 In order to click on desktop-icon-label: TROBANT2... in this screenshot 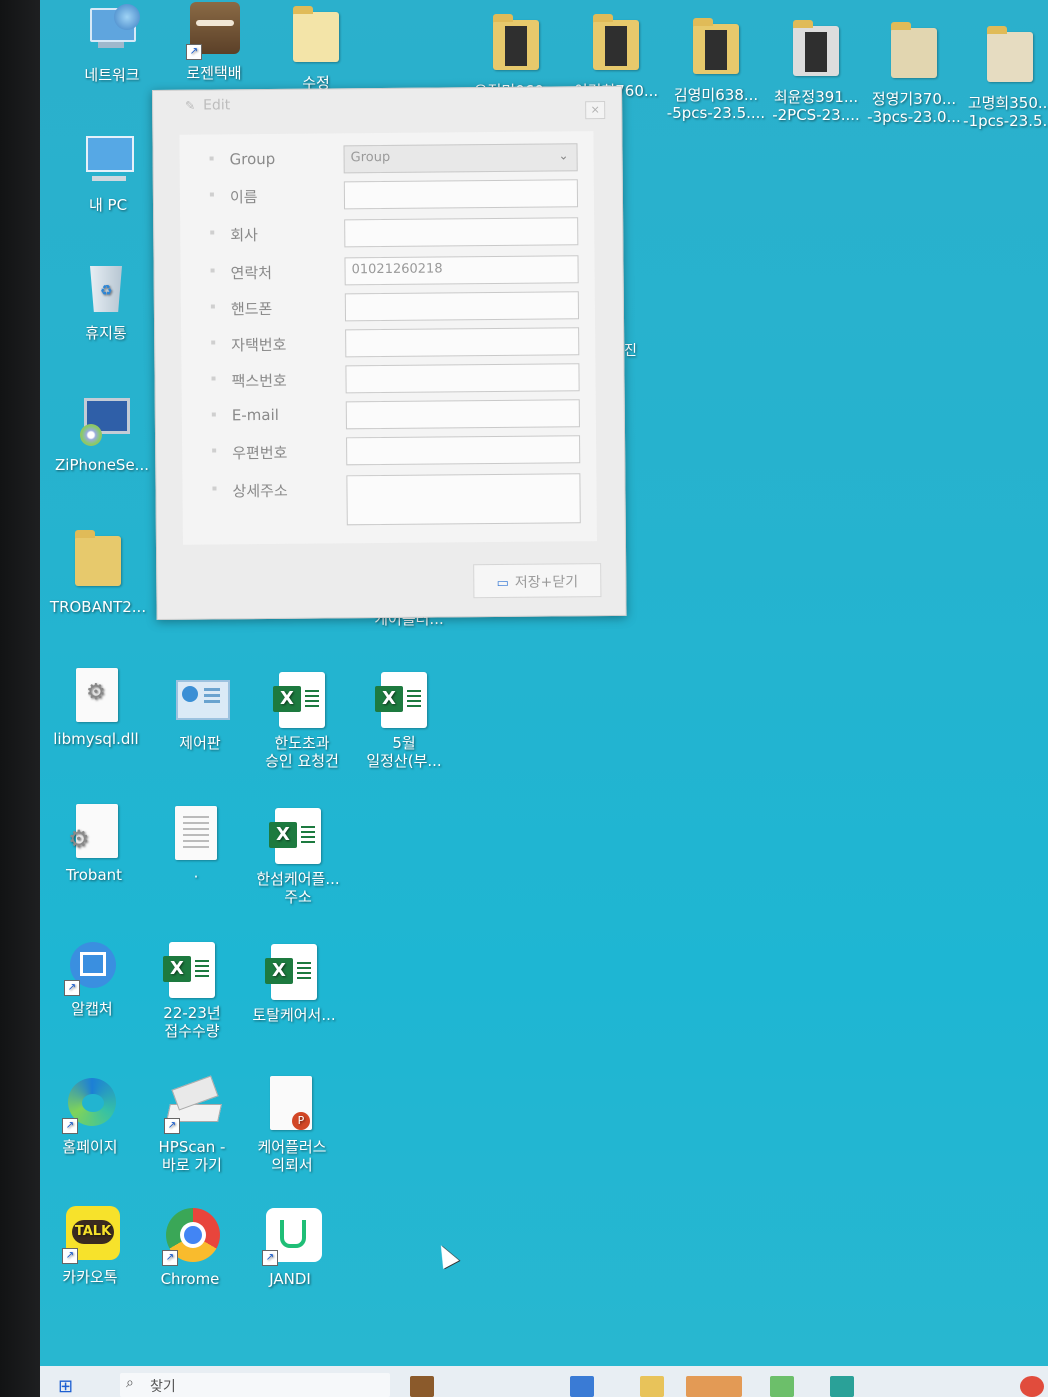, I will do `click(98, 607)`.